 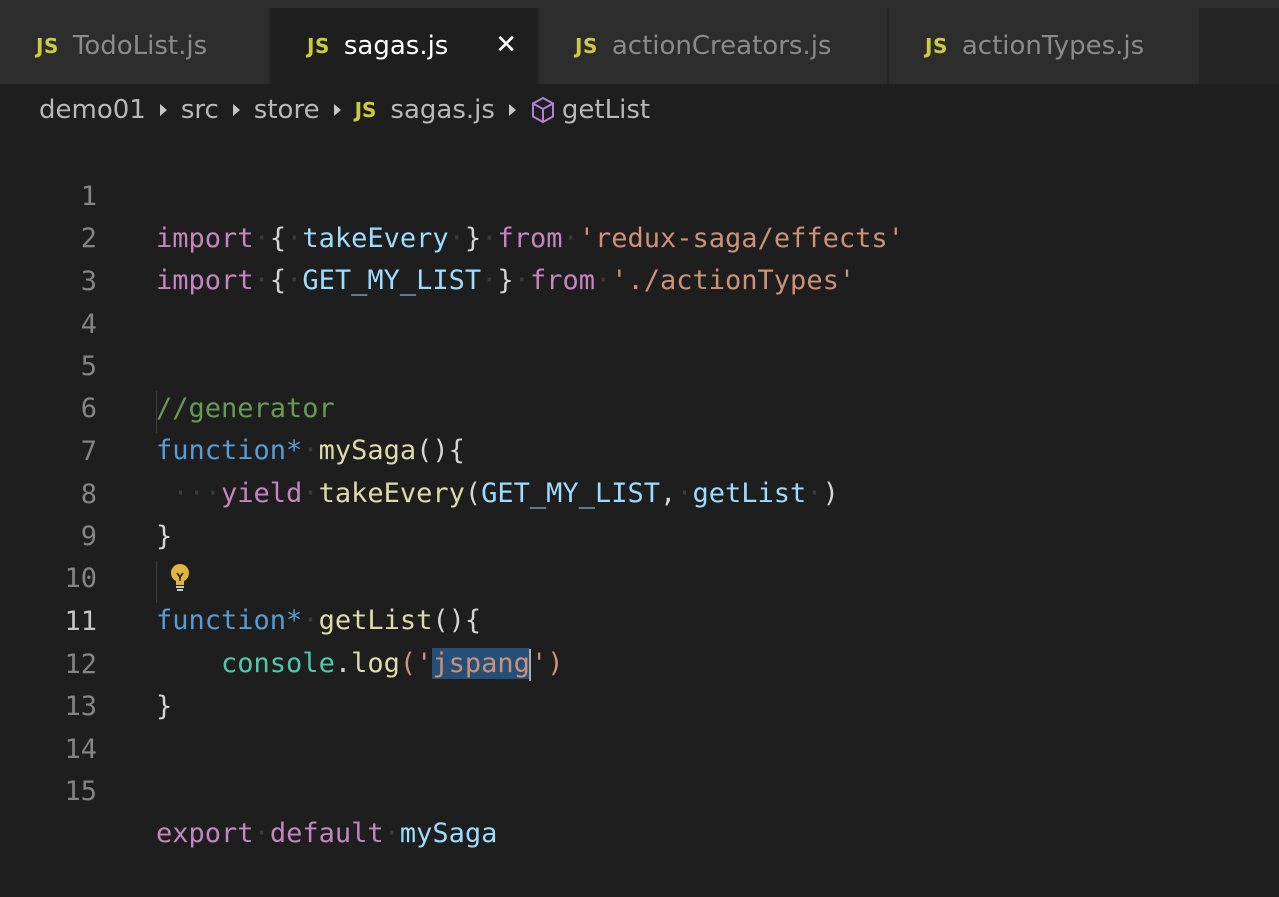 What do you see at coordinates (448, 833) in the screenshot?
I see `identifier: mySaga` at bounding box center [448, 833].